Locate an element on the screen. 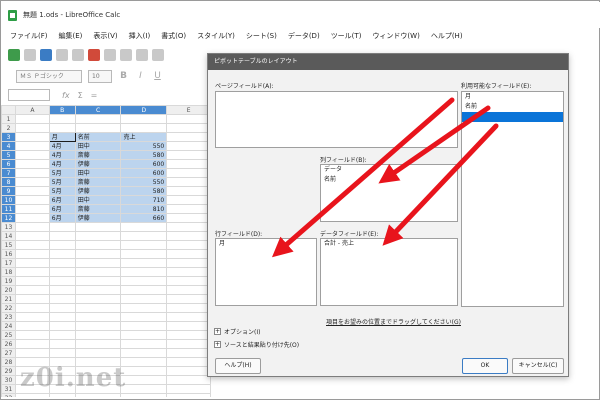 Image resolution: width=600 pixels, height=400 pixels. column-header: B is located at coordinates (62, 110).